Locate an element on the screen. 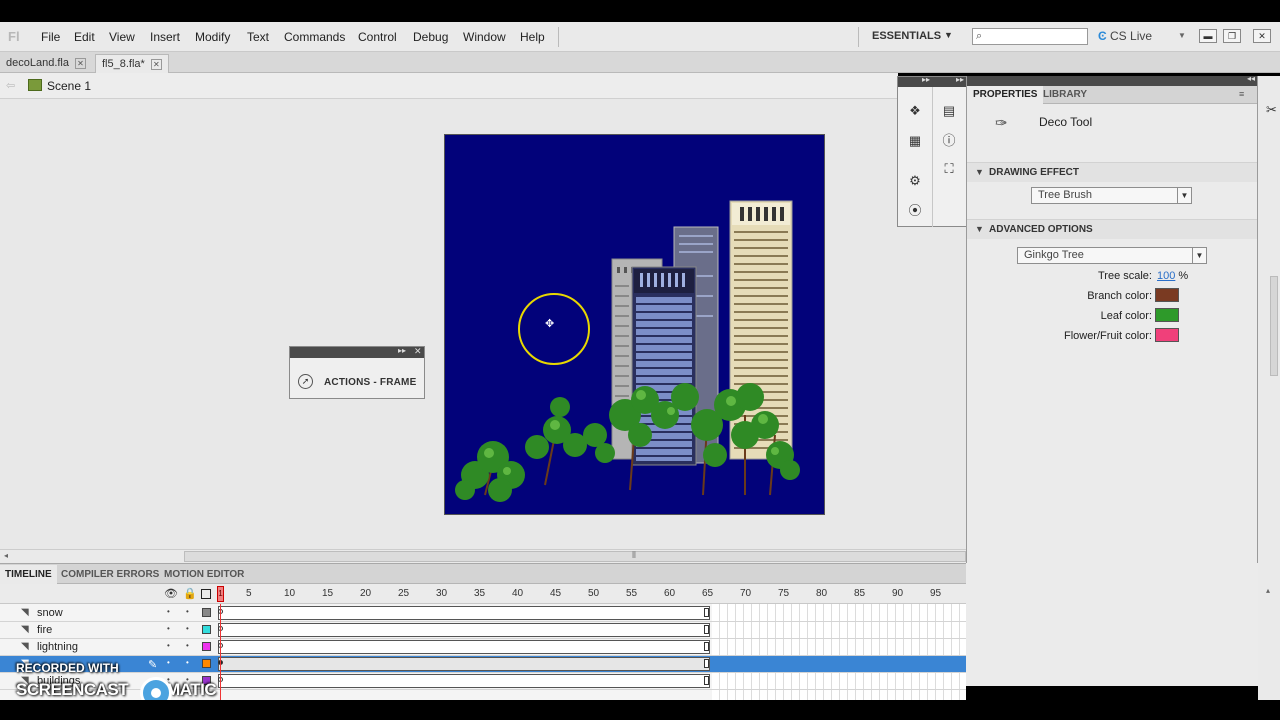 The height and width of the screenshot is (720, 1280). actions-frame-label: ACTIONS - FRAME is located at coordinates (370, 382).